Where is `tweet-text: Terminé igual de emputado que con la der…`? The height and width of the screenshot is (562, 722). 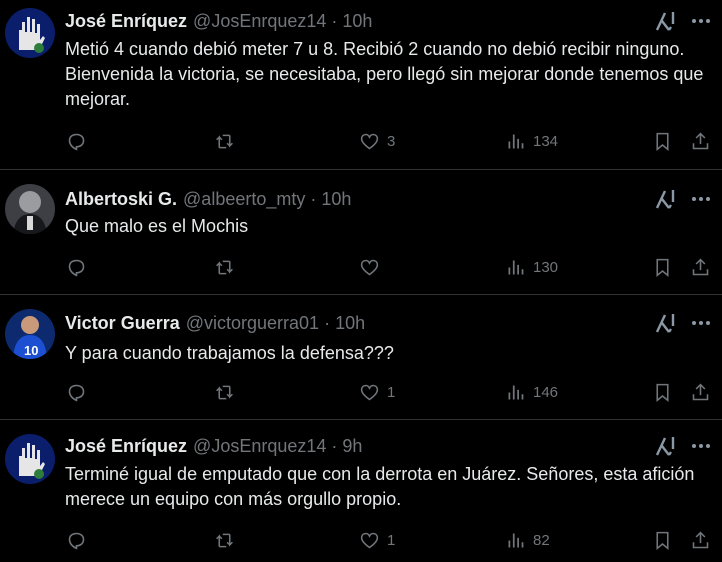
tweet-text: Terminé igual de emputado que con la der… is located at coordinates (380, 486).